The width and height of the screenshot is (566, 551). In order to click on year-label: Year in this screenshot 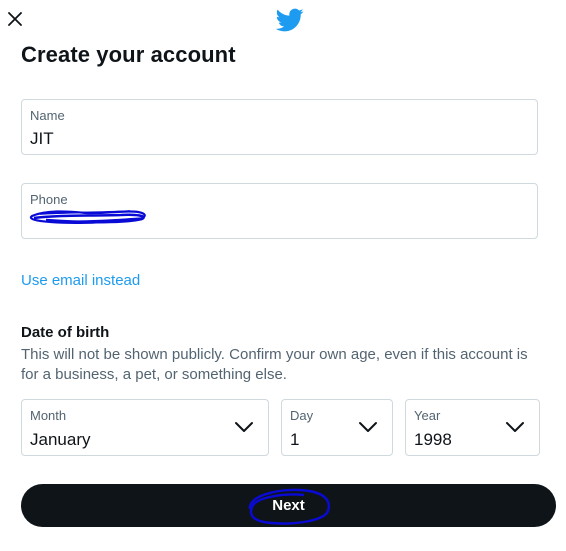, I will do `click(427, 415)`.